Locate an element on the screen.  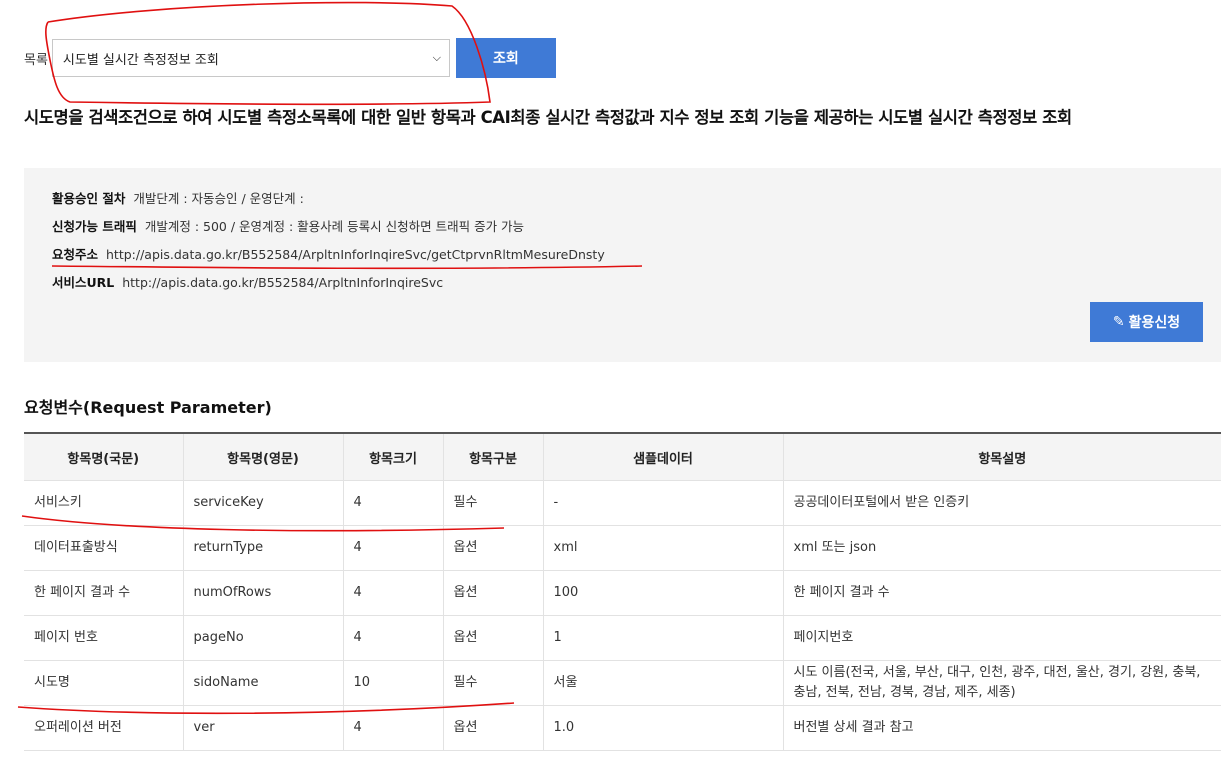
table-cell: ver is located at coordinates (263, 728).